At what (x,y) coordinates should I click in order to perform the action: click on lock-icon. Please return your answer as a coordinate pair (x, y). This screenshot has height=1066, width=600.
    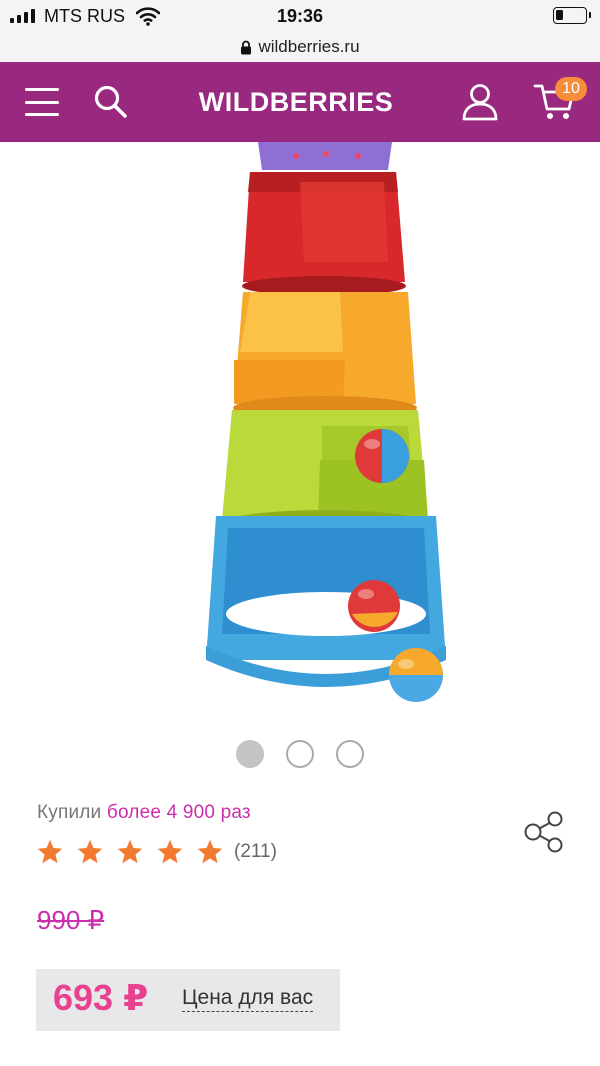
    Looking at the image, I should click on (246, 47).